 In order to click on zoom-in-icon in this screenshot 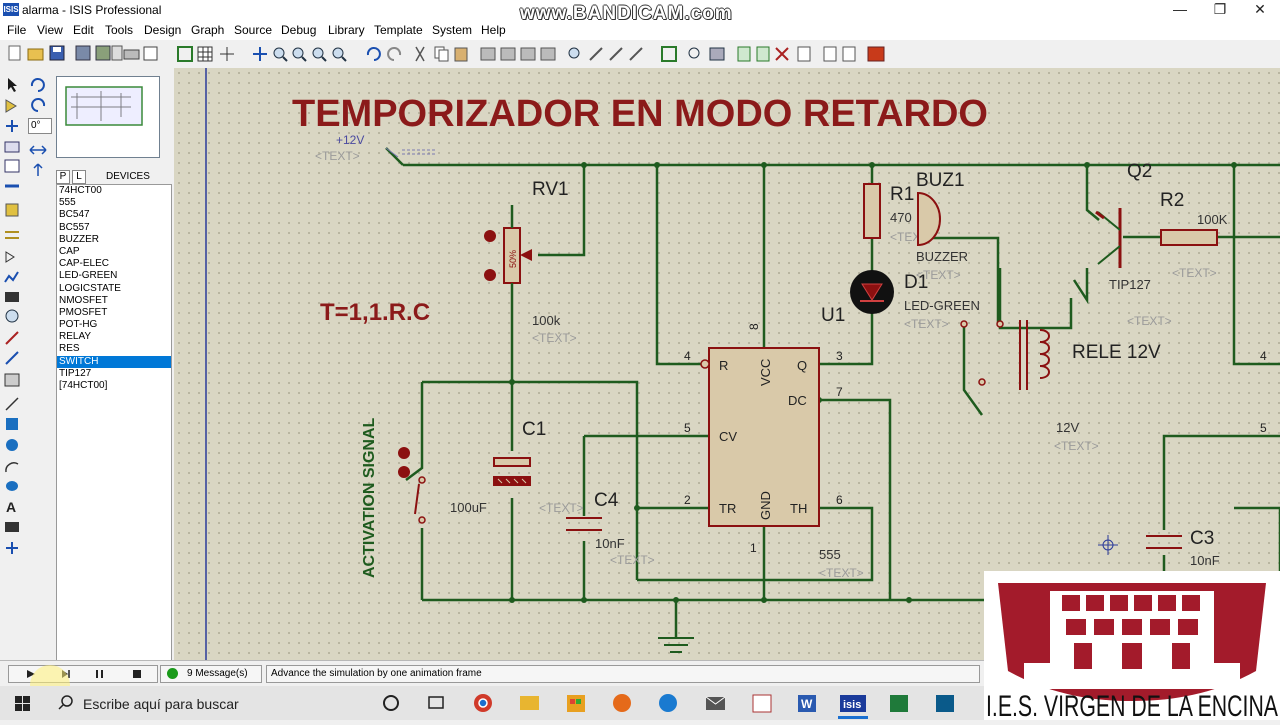, I will do `click(280, 54)`.